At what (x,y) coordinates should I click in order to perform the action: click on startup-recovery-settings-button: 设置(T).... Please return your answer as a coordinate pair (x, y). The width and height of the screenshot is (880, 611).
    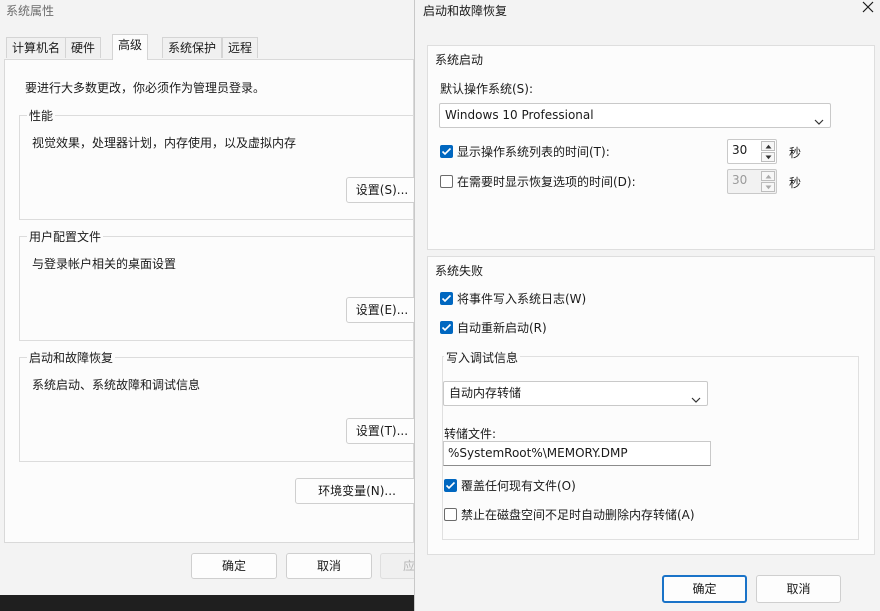
    Looking at the image, I should click on (382, 431).